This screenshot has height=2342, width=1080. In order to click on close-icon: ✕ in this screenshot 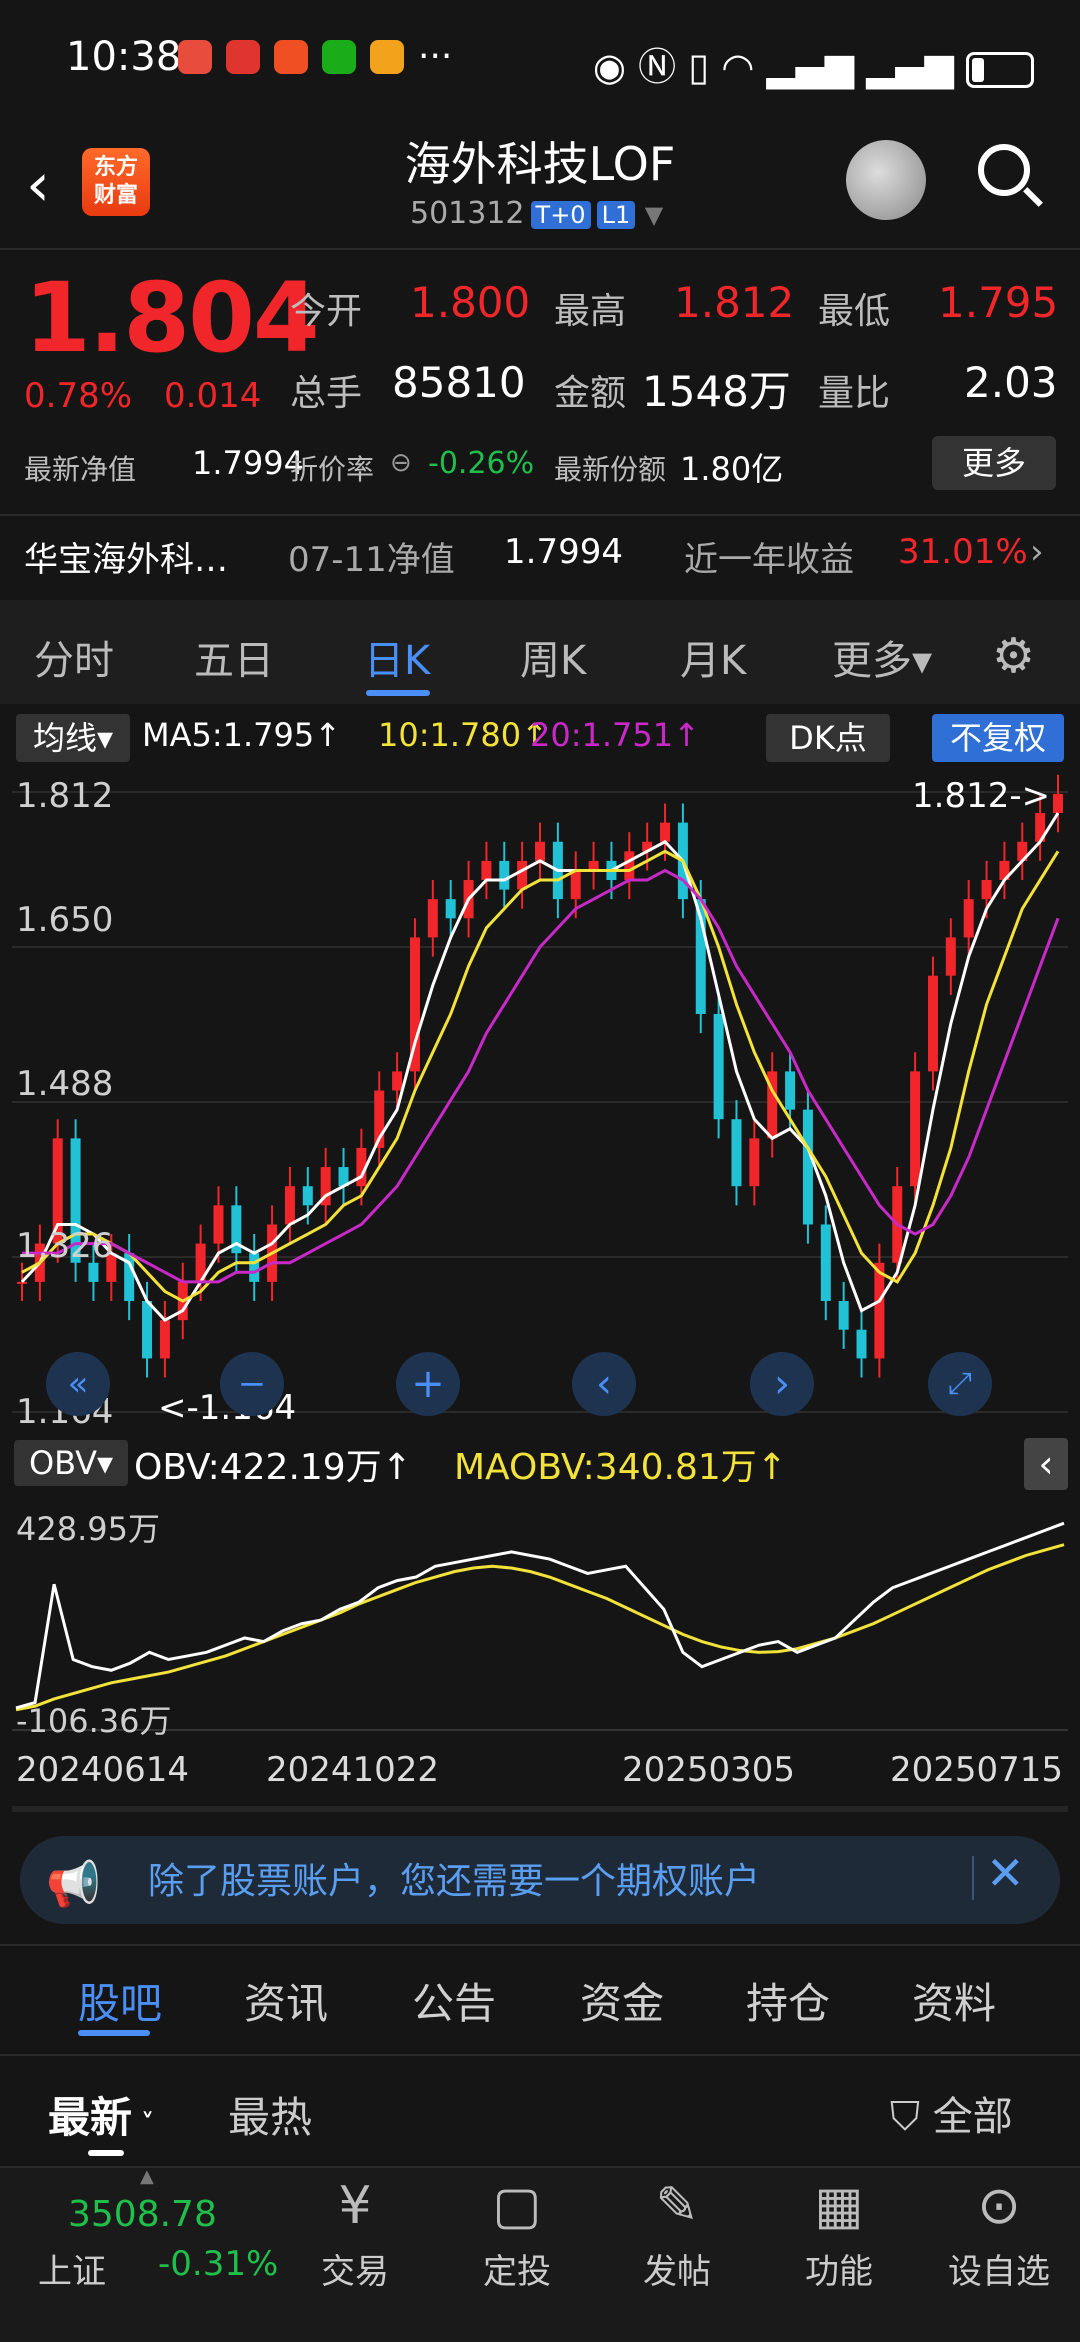, I will do `click(1005, 1873)`.